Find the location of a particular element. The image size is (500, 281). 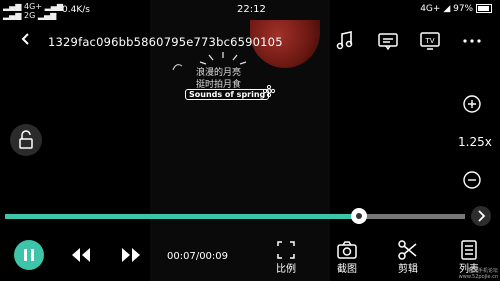

forward-icon is located at coordinates (131, 255).